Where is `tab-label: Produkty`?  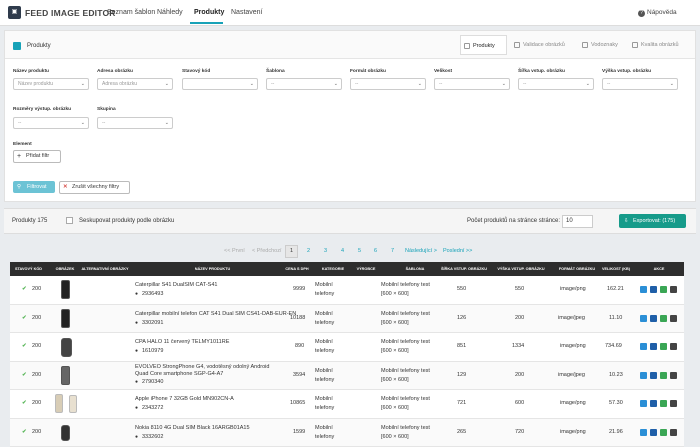 tab-label: Produkty is located at coordinates (484, 46).